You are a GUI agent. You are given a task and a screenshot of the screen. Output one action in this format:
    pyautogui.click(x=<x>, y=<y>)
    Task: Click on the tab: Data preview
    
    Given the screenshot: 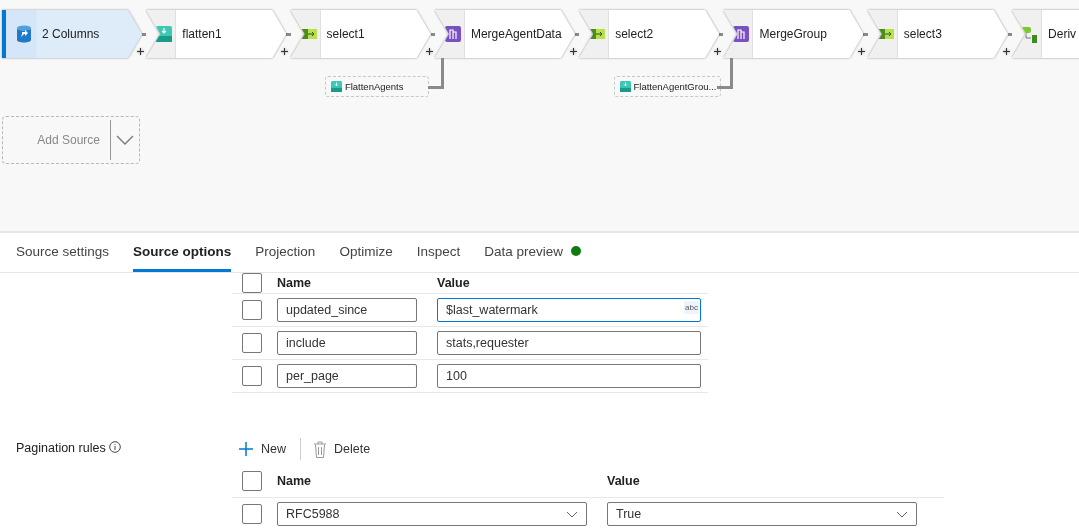 What is the action you would take?
    pyautogui.click(x=532, y=252)
    